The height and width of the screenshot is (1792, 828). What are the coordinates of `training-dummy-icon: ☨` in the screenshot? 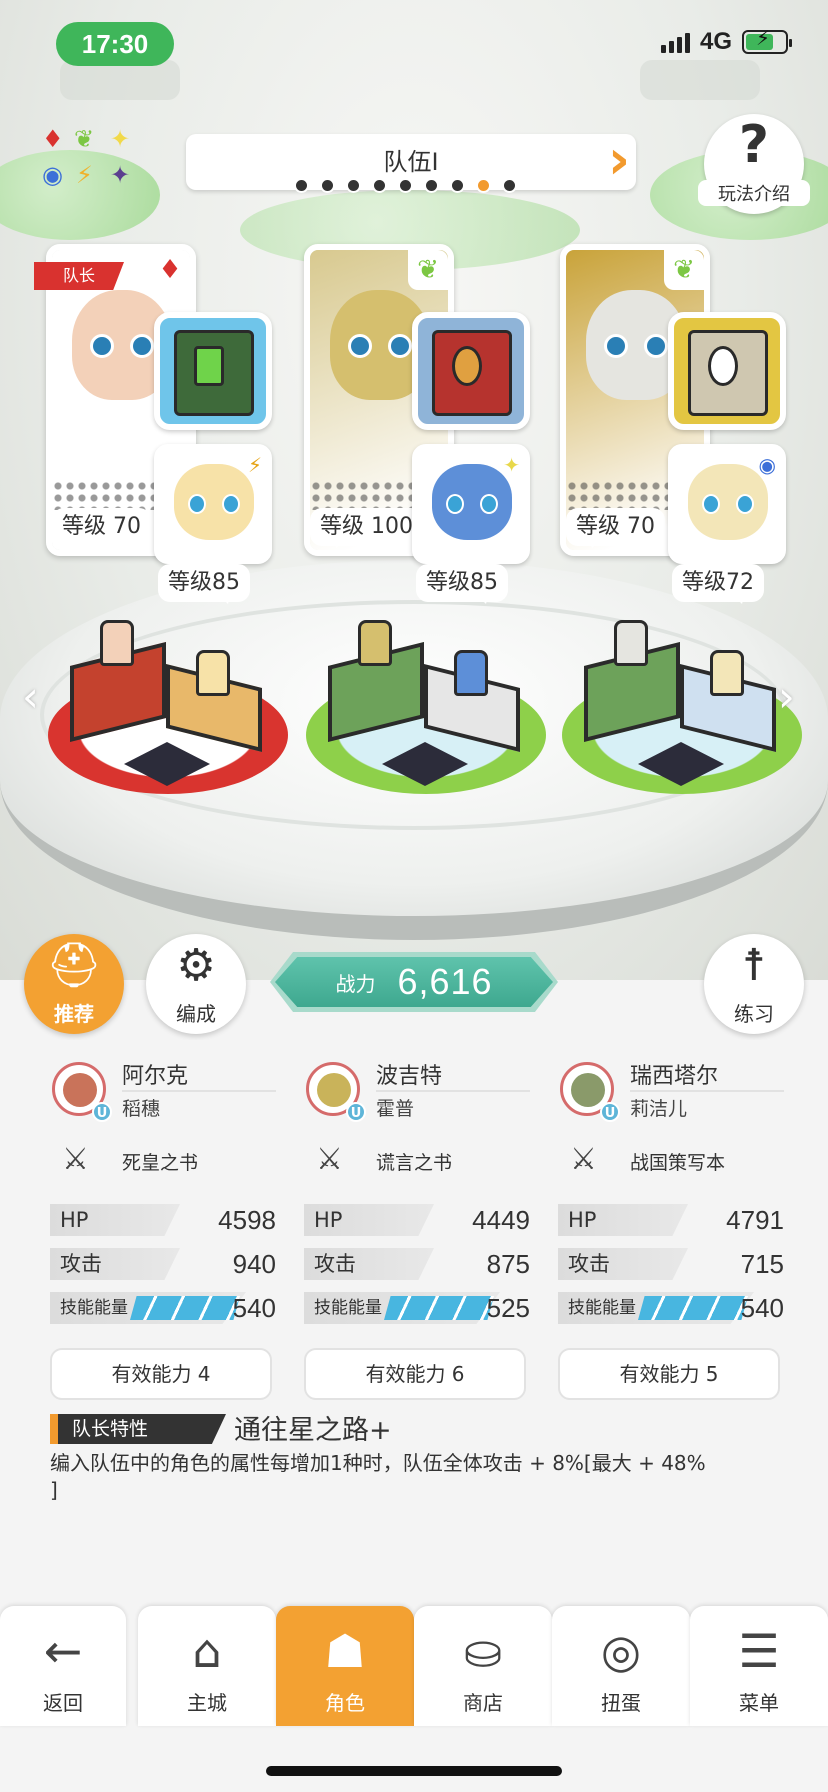 It's located at (754, 965).